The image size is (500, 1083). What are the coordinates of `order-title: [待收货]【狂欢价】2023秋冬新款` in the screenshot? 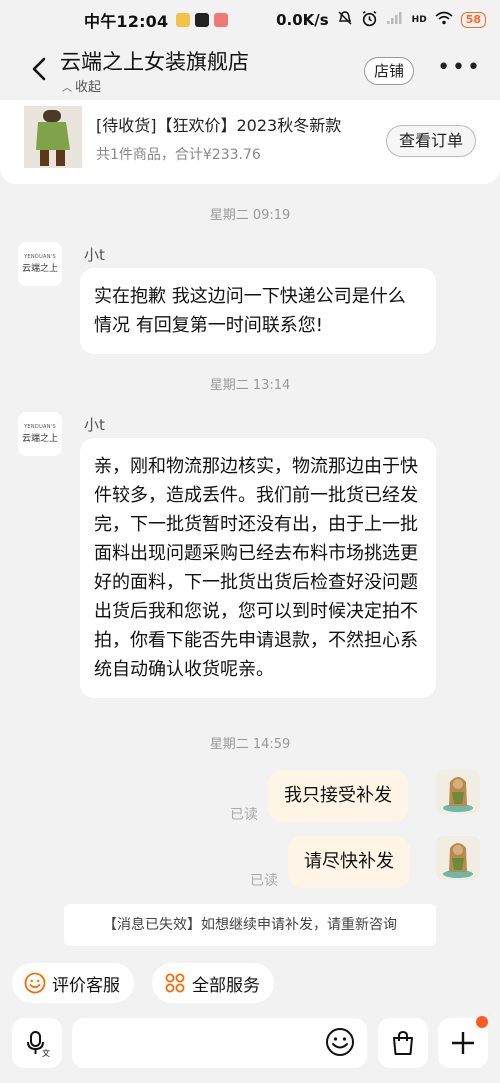 It's located at (219, 125).